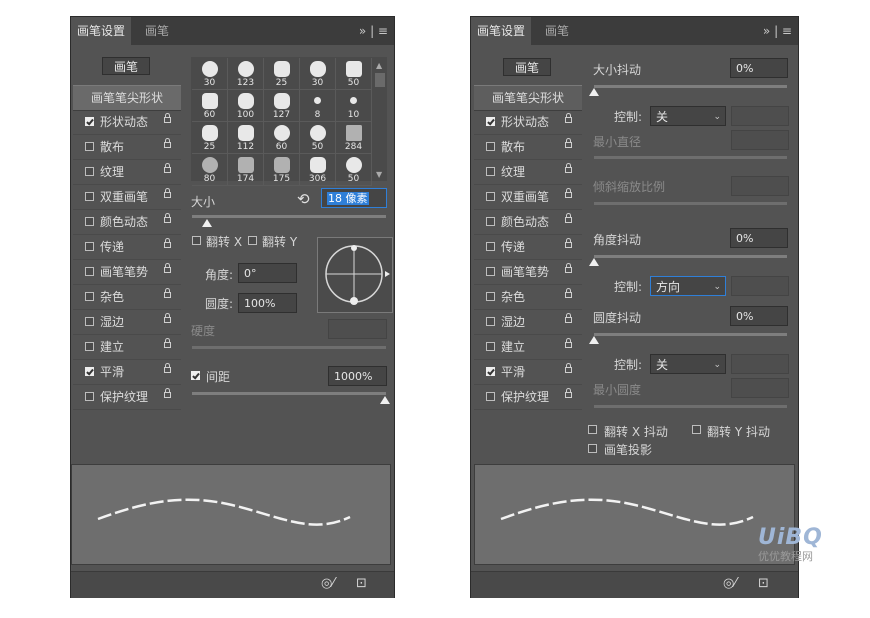 This screenshot has width=870, height=618. I want to click on brush-preset: 80, so click(210, 170).